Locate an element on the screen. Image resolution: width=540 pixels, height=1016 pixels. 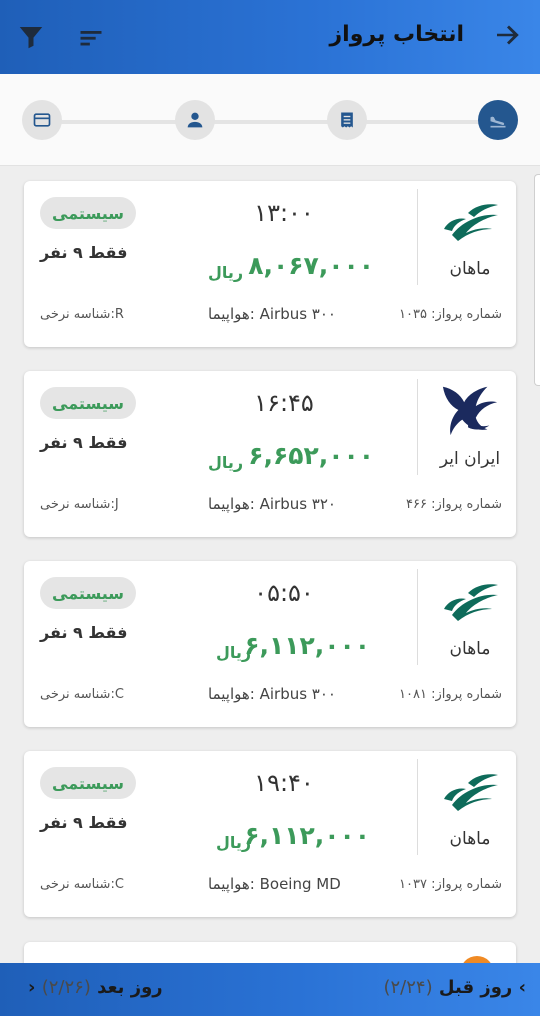
next-day-count: (۲/۲۶) is located at coordinates (66, 987).